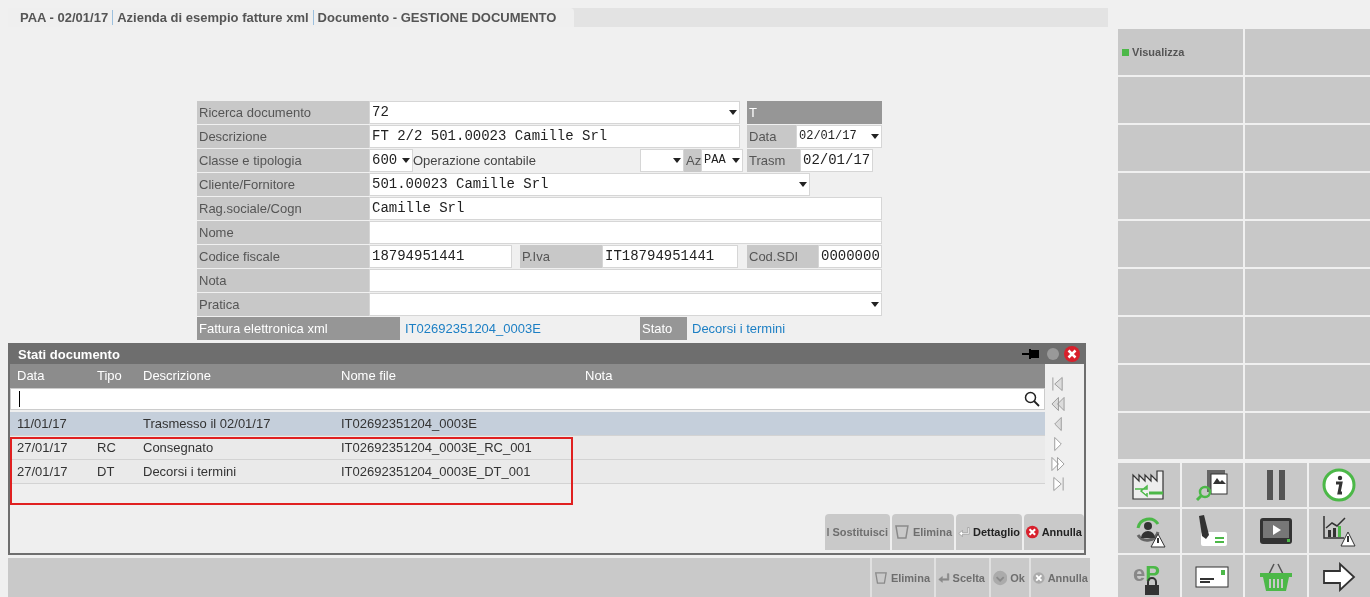 The image size is (1370, 597). Describe the element at coordinates (69, 354) in the screenshot. I see `panel-title: Stati documento` at that location.